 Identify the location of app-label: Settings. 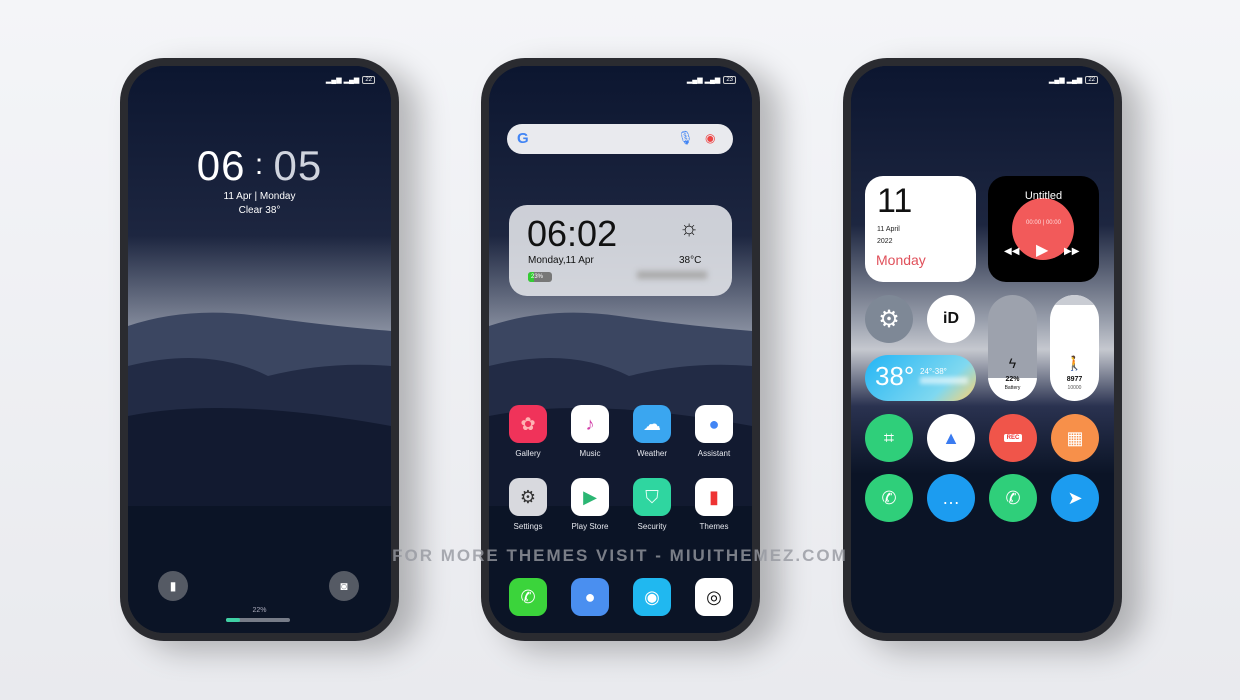
(528, 526).